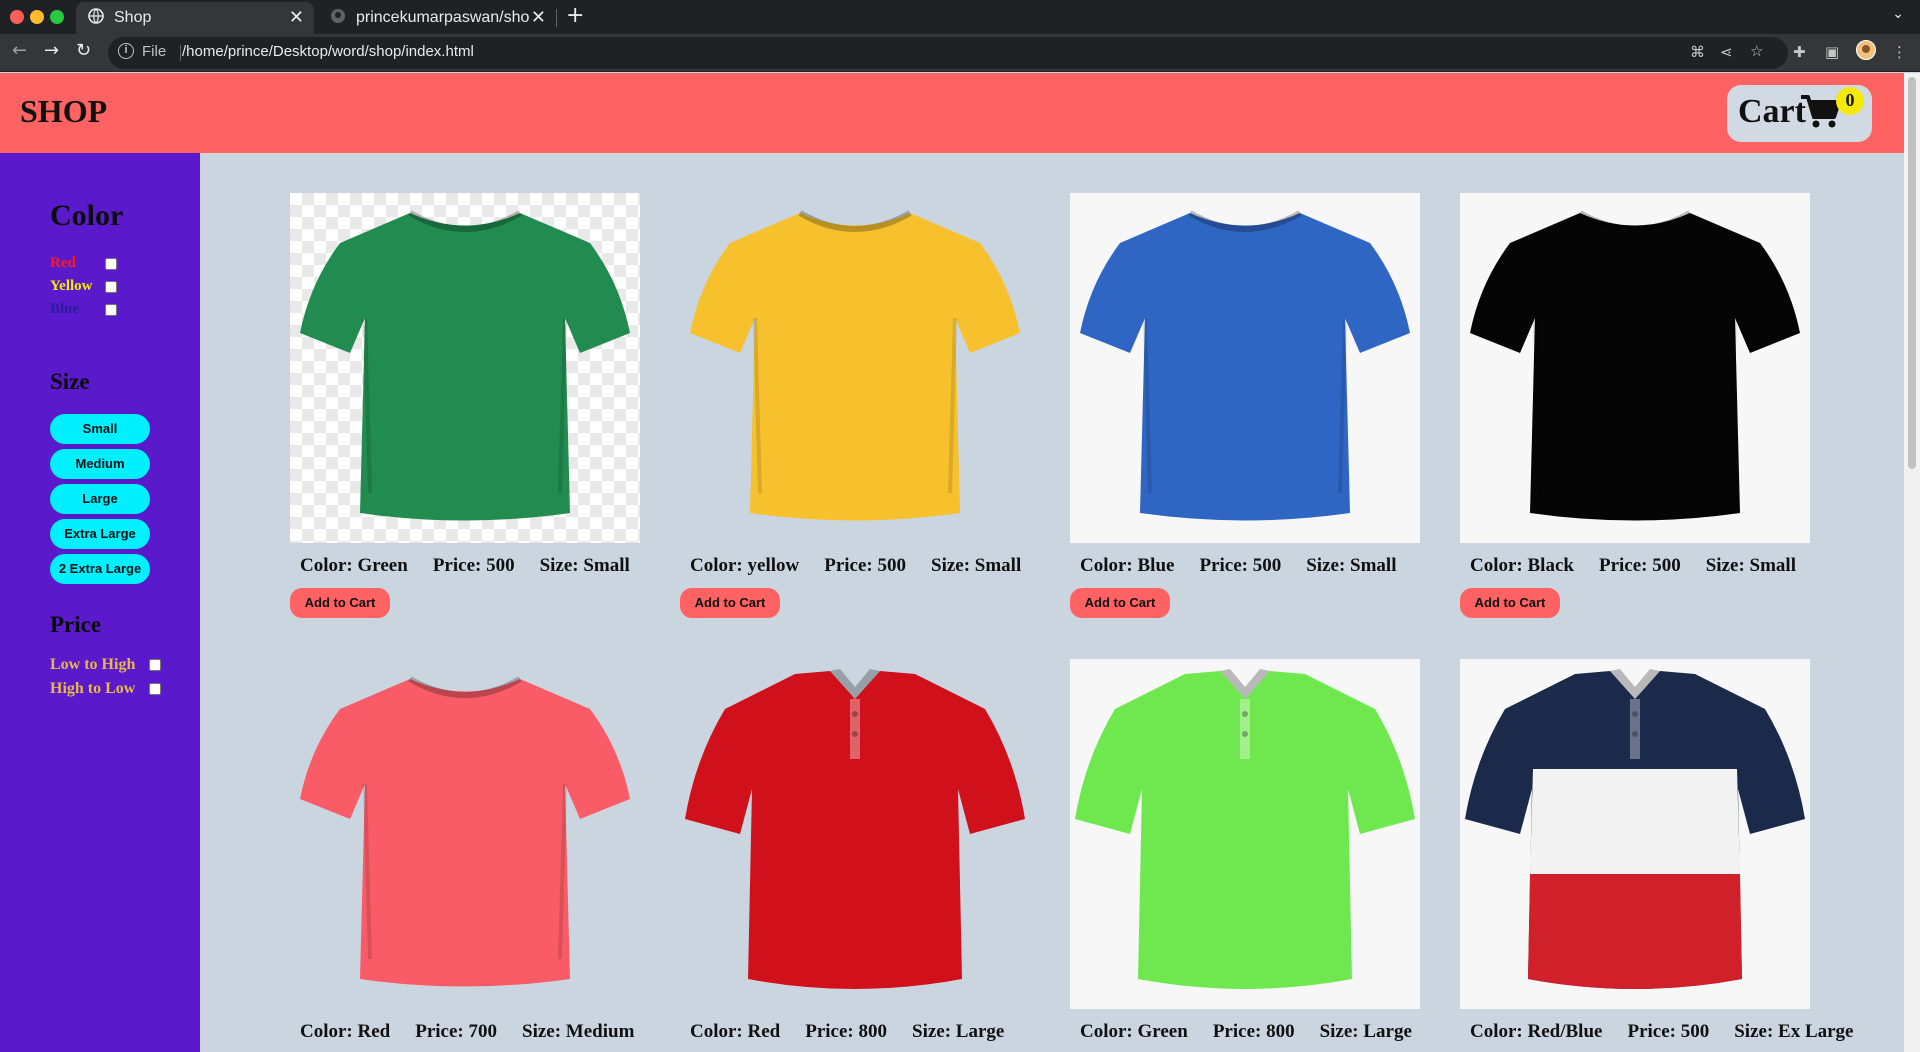 This screenshot has width=1920, height=1052. Describe the element at coordinates (1127, 565) in the screenshot. I see `product-color: Color: Blue` at that location.